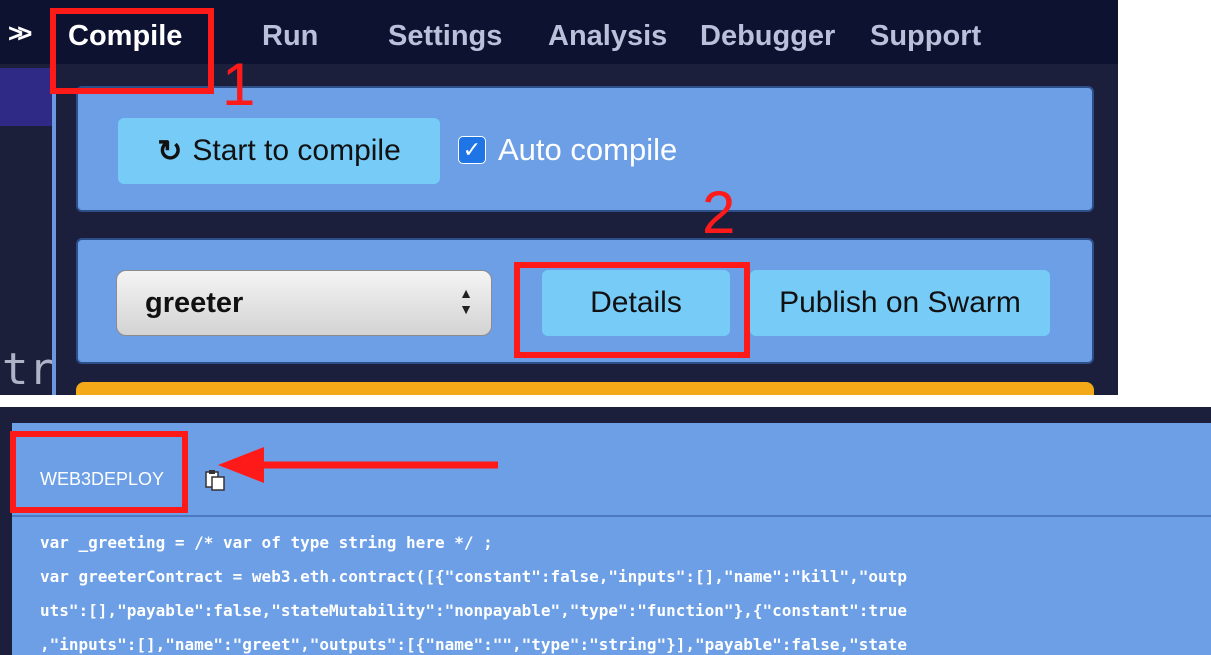  What do you see at coordinates (588, 149) in the screenshot?
I see `auto-compile-label: Auto compile` at bounding box center [588, 149].